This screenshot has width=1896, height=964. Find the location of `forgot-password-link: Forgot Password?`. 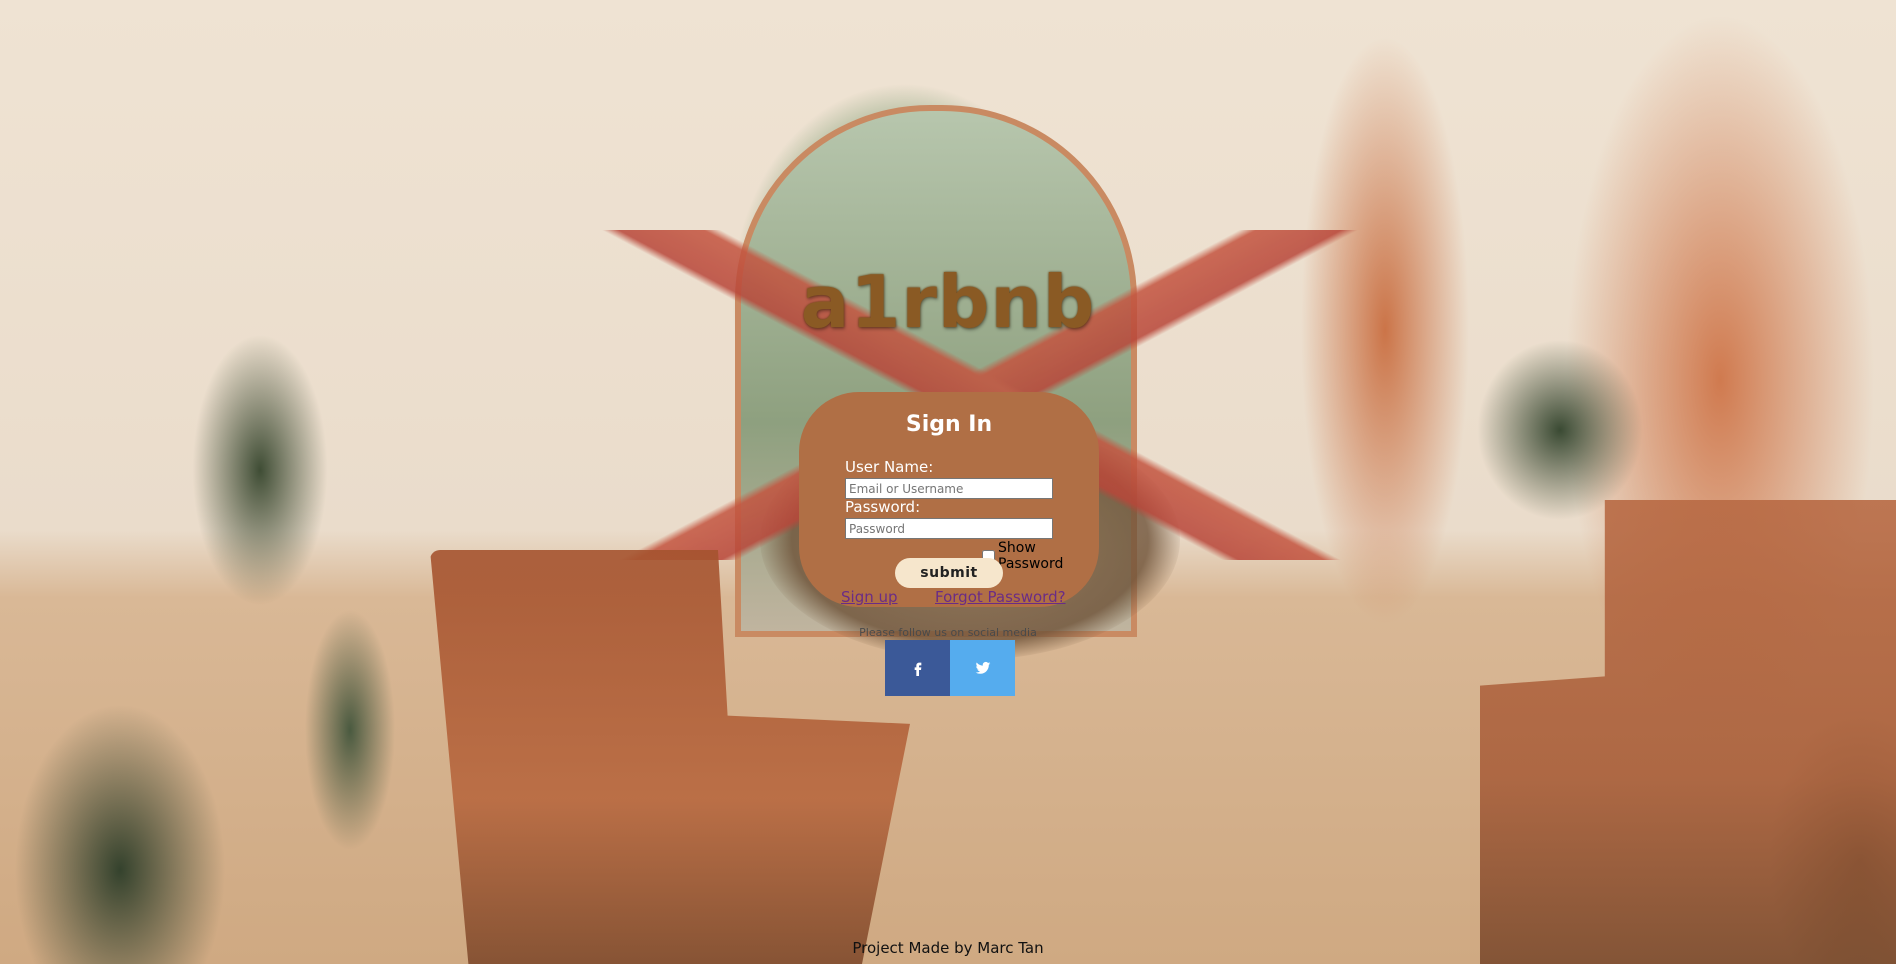

forgot-password-link: Forgot Password? is located at coordinates (1000, 597).